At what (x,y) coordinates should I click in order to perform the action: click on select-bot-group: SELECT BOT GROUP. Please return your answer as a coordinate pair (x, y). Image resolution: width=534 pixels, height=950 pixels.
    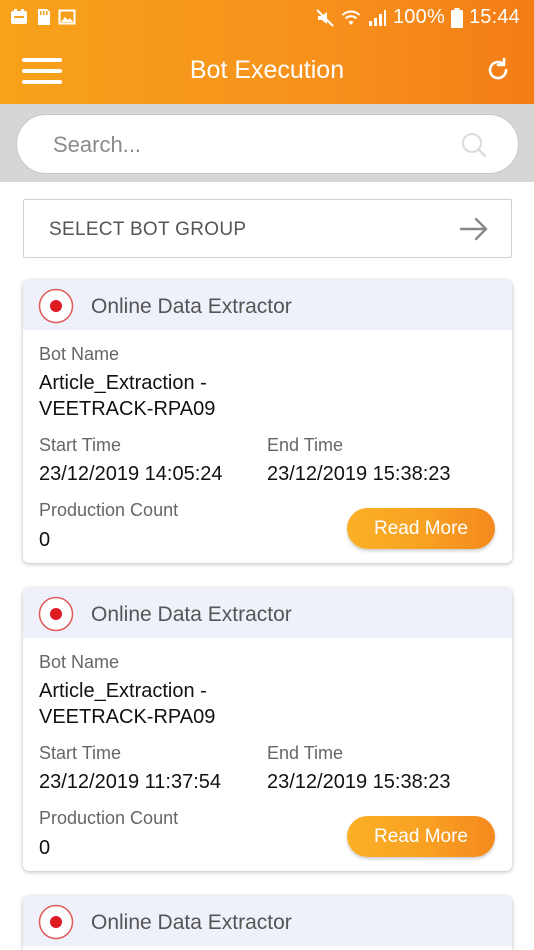
    Looking at the image, I should click on (267, 228).